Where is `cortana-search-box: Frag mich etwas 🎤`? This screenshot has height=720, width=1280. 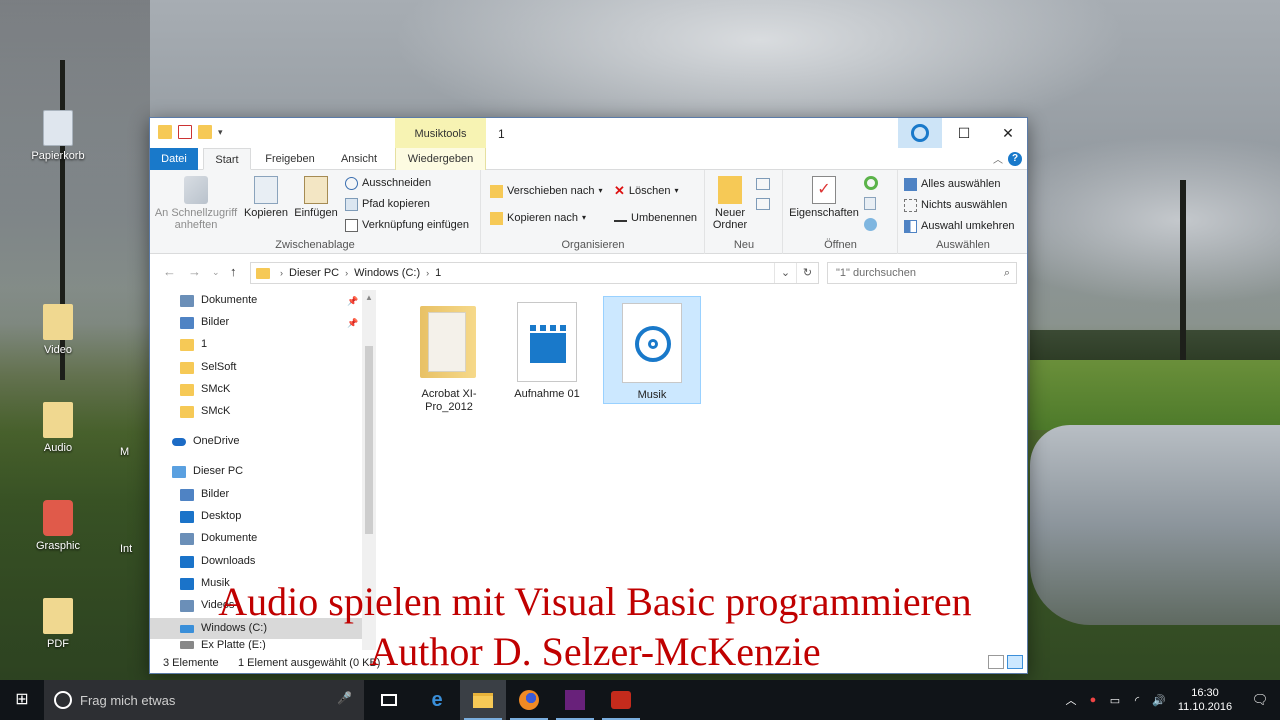
cortana-search-box: Frag mich etwas 🎤 is located at coordinates (204, 700).